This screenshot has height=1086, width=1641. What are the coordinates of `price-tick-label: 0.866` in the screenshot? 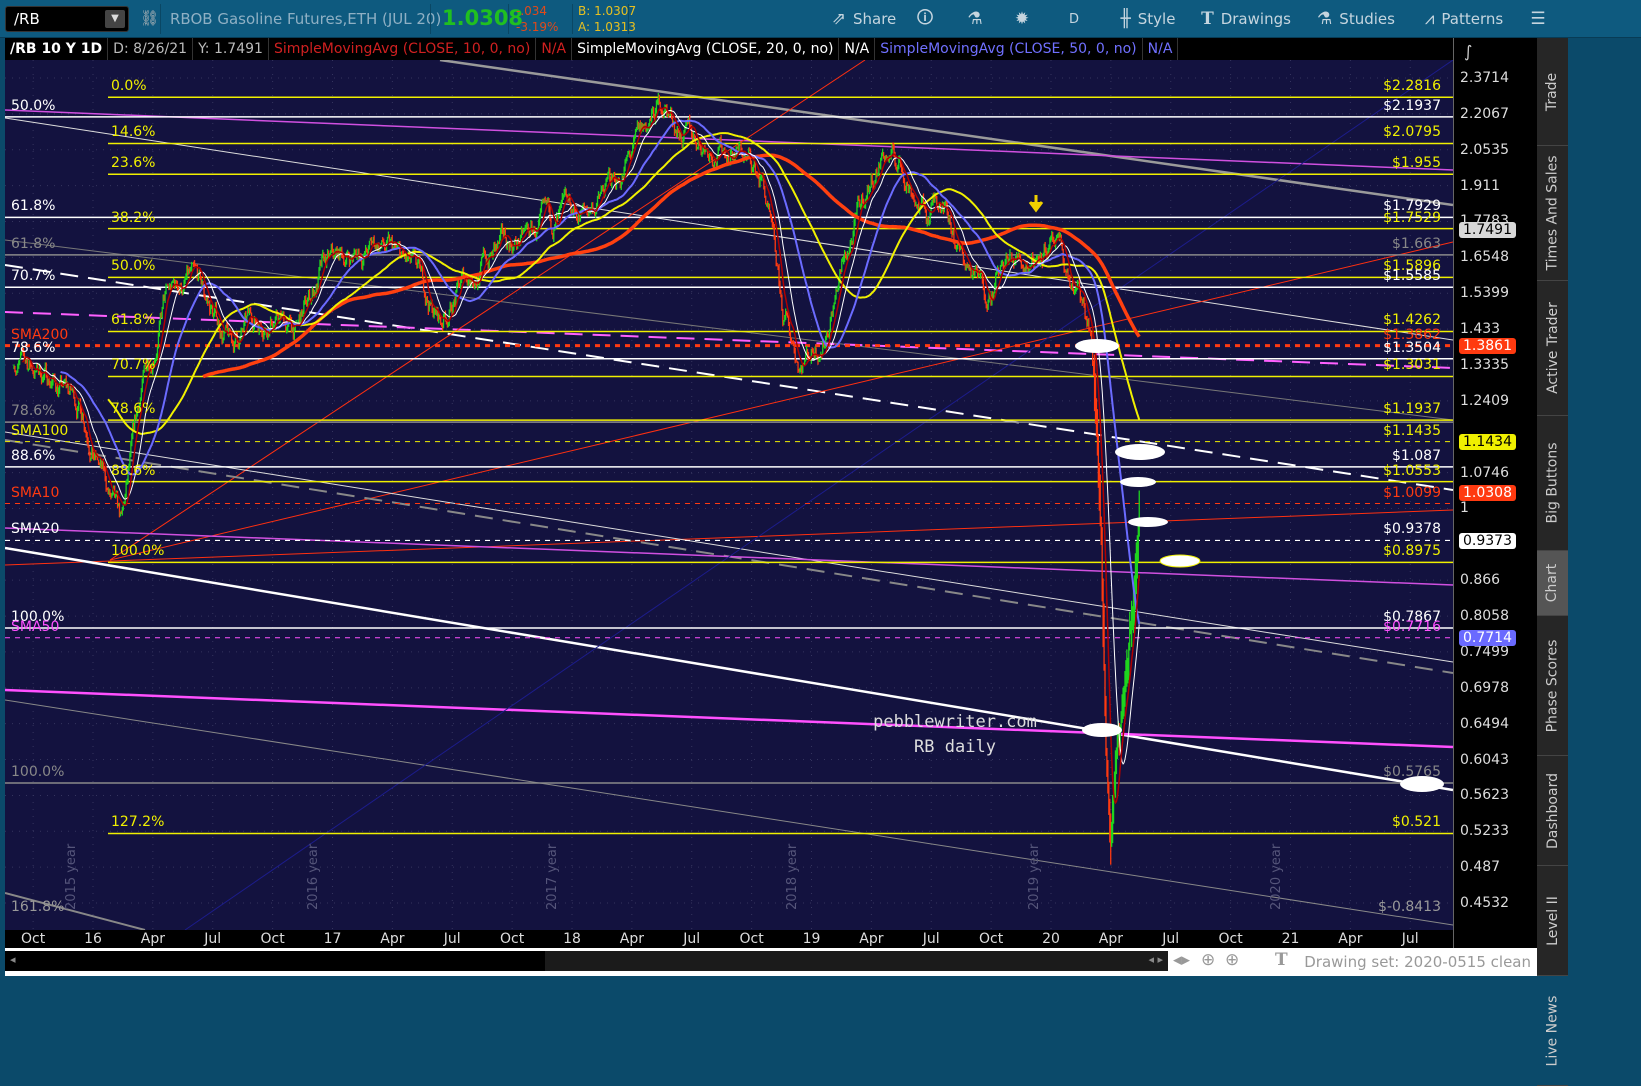 It's located at (1480, 580).